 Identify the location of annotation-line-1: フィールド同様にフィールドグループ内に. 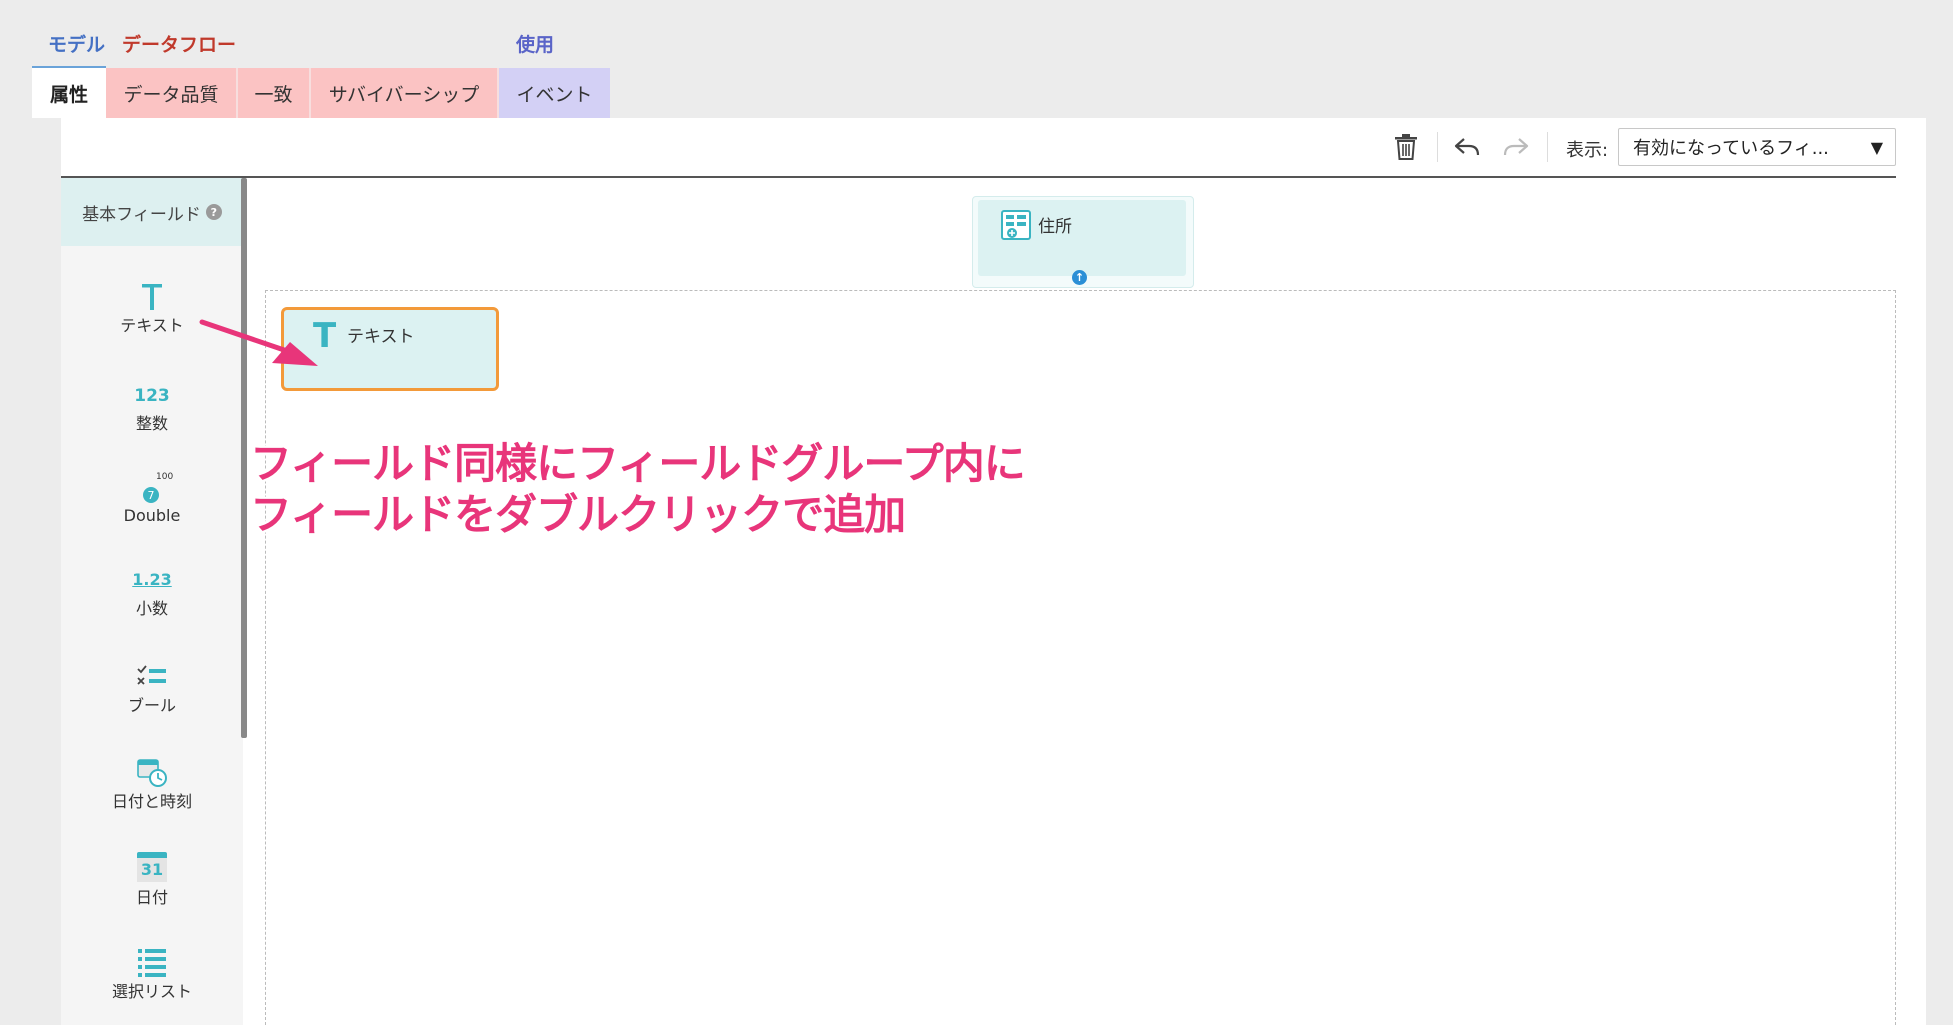
(638, 463).